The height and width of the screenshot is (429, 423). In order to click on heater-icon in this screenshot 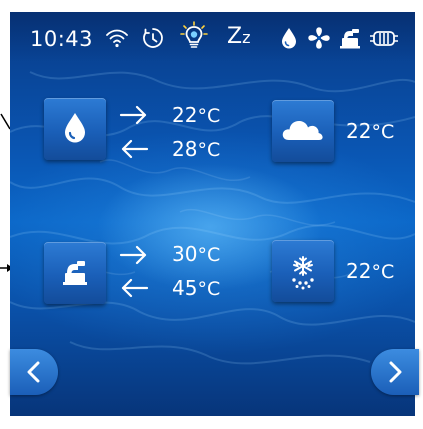, I will do `click(385, 38)`.